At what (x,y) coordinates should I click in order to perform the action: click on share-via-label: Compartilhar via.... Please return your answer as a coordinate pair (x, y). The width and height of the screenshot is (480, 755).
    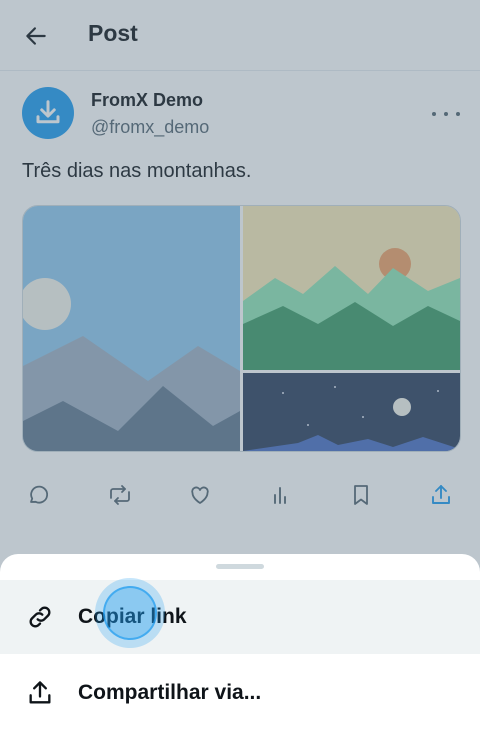
    Looking at the image, I should click on (170, 692).